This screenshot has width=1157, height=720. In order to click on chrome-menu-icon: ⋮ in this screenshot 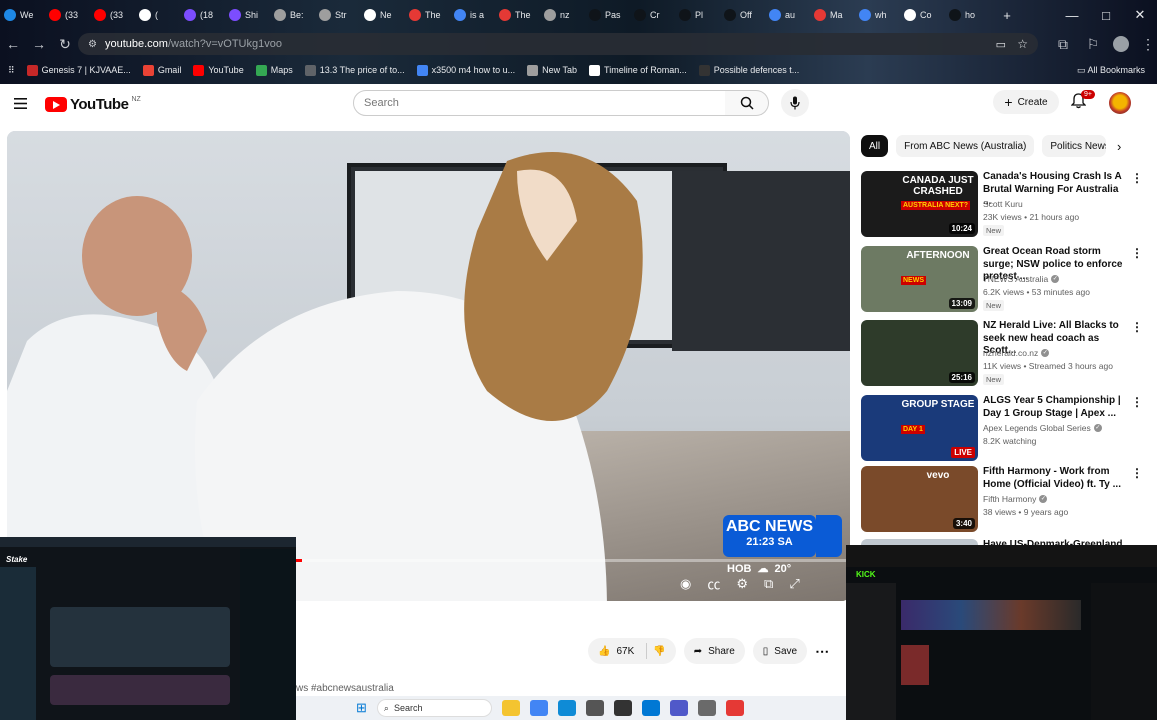, I will do `click(1146, 44)`.